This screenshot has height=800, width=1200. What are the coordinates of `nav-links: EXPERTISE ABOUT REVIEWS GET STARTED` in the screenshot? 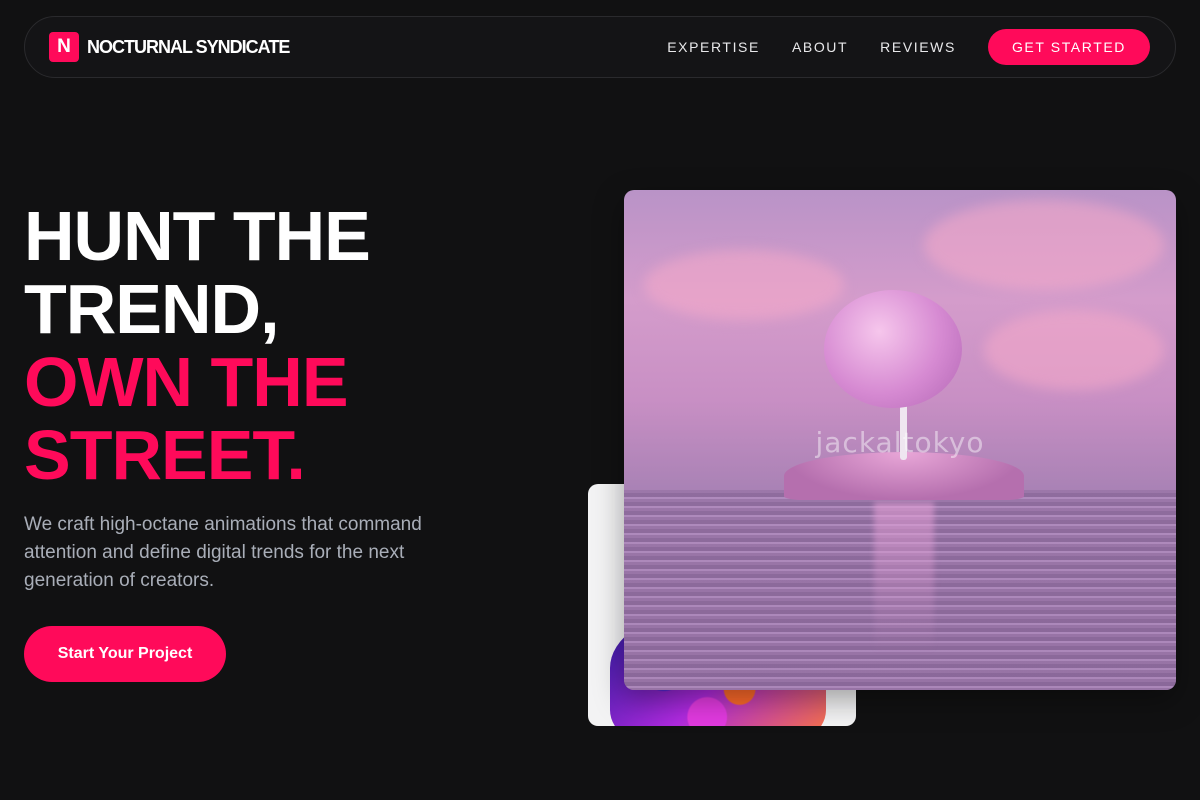 It's located at (908, 47).